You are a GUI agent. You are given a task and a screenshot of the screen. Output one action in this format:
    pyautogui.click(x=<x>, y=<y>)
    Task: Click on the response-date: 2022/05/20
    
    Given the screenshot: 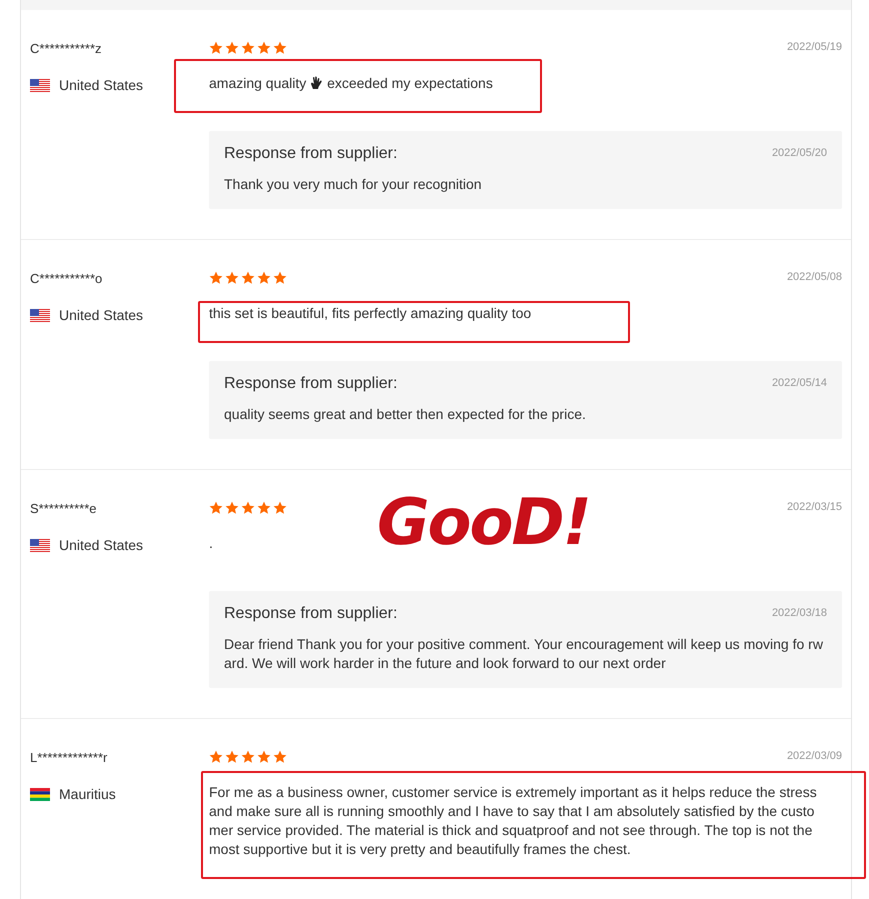 What is the action you would take?
    pyautogui.click(x=799, y=153)
    